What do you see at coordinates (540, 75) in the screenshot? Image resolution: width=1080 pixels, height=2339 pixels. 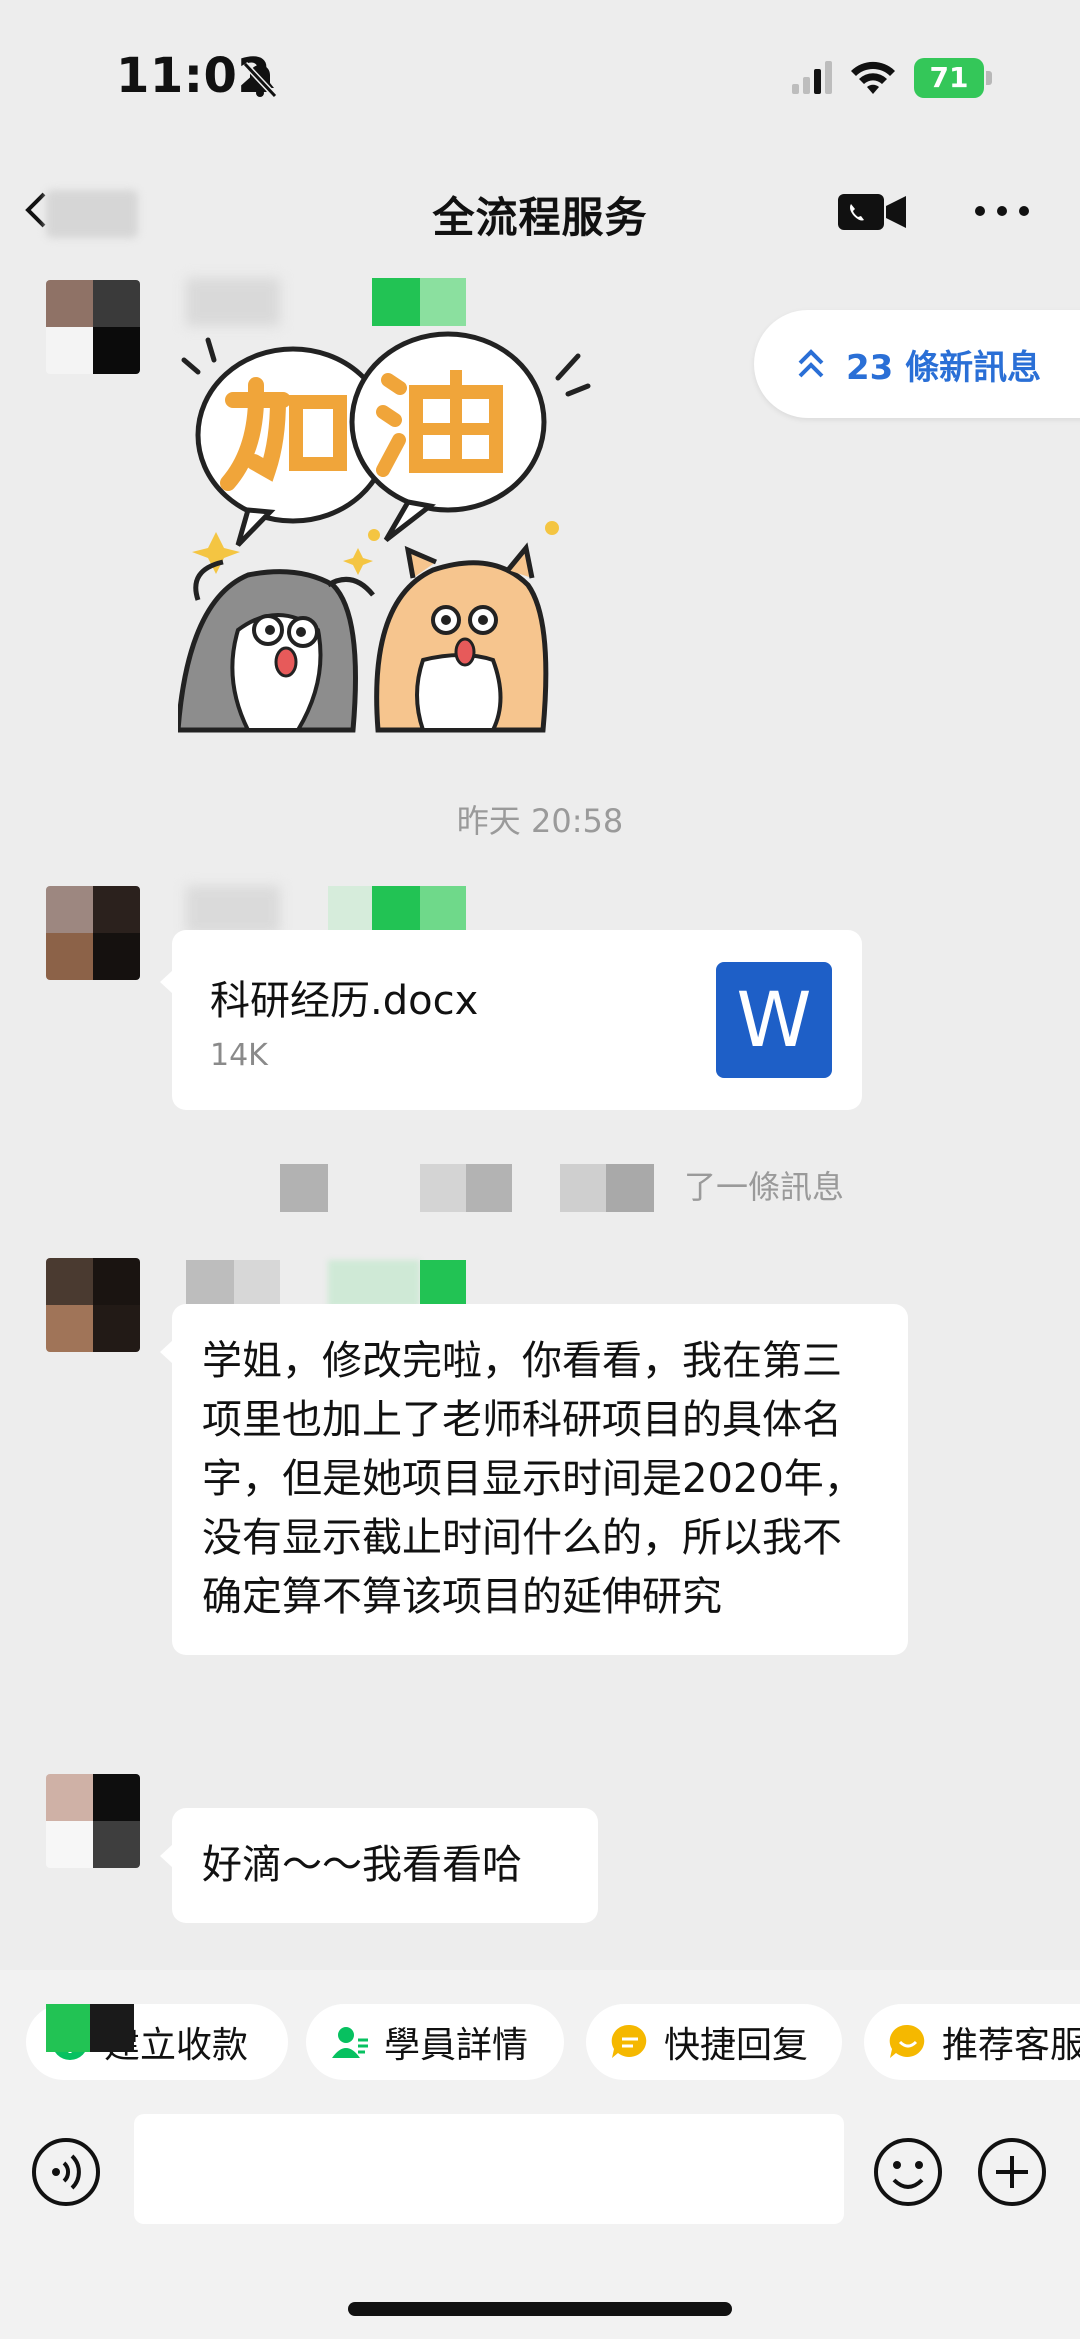 I see `status-bar: 11:02 71` at bounding box center [540, 75].